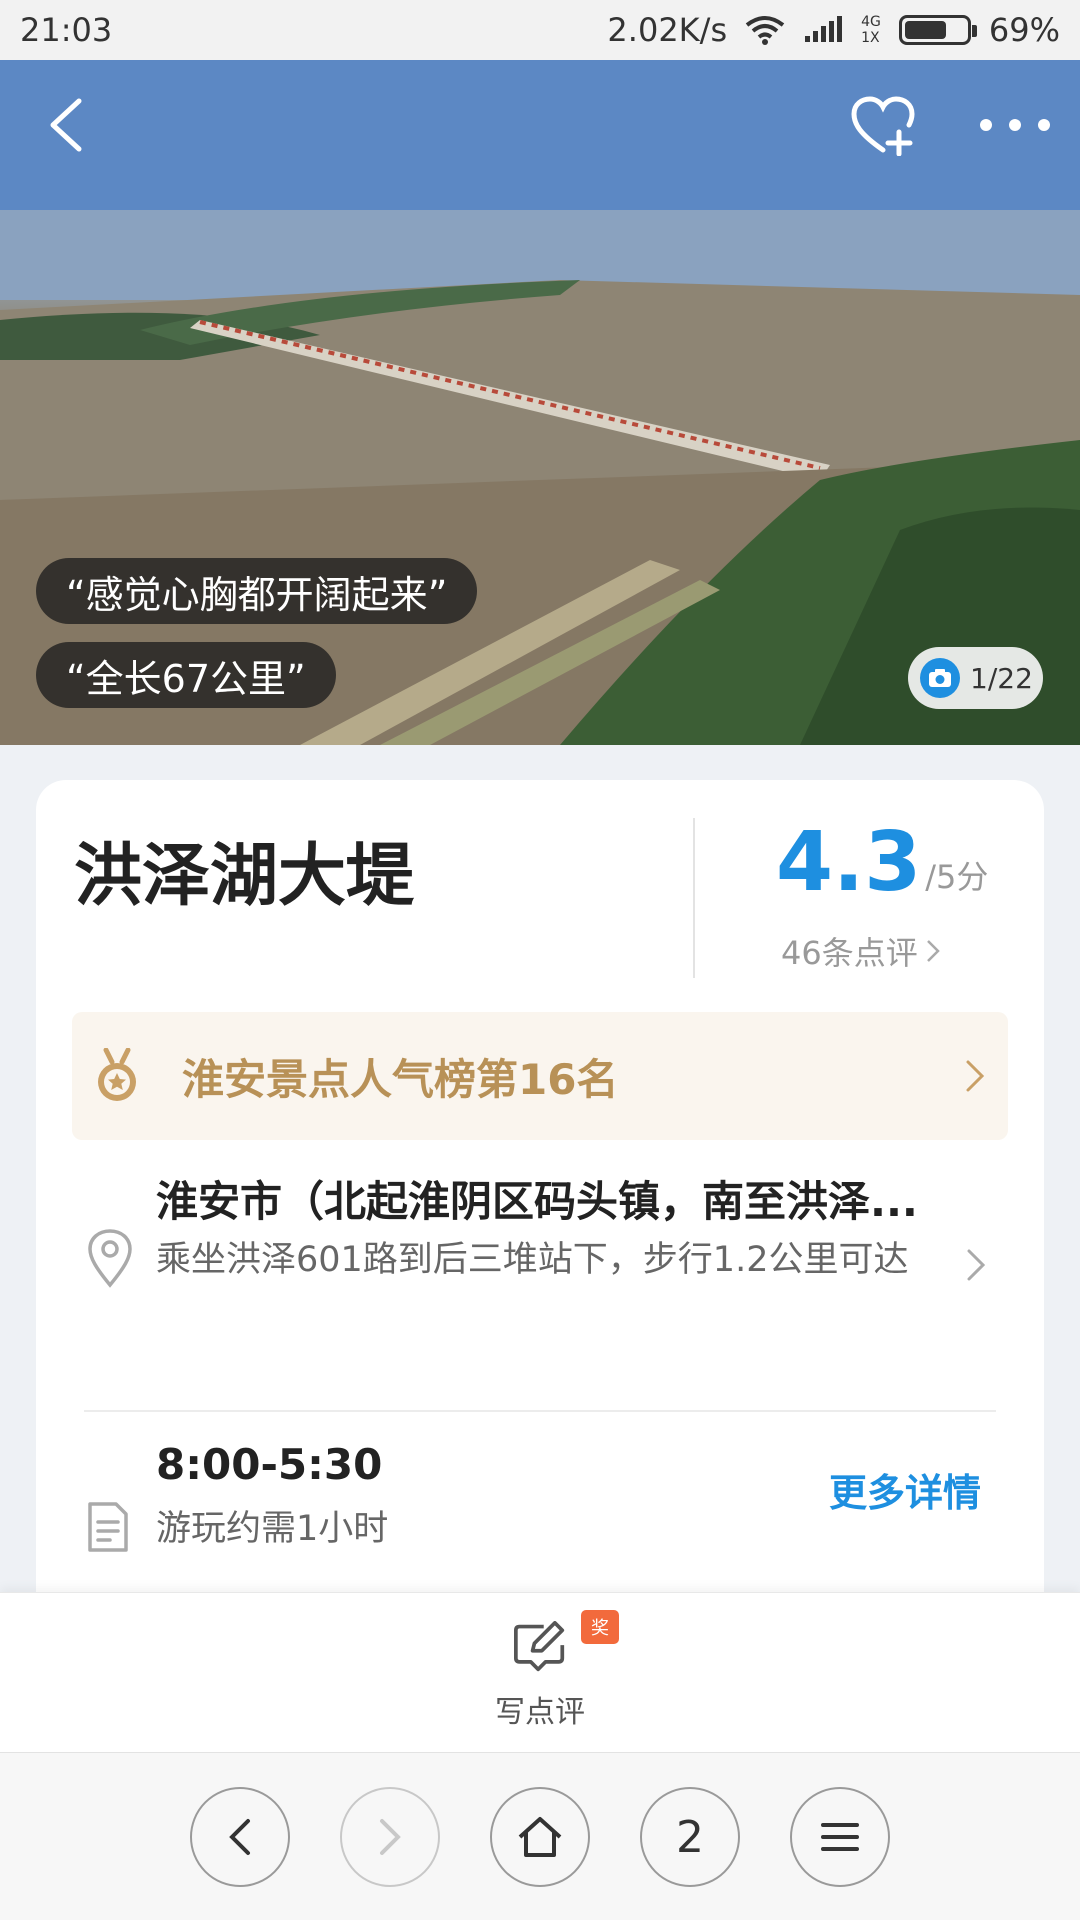 This screenshot has width=1080, height=1920. Describe the element at coordinates (110, 1258) in the screenshot. I see `location-pin-icon` at that location.